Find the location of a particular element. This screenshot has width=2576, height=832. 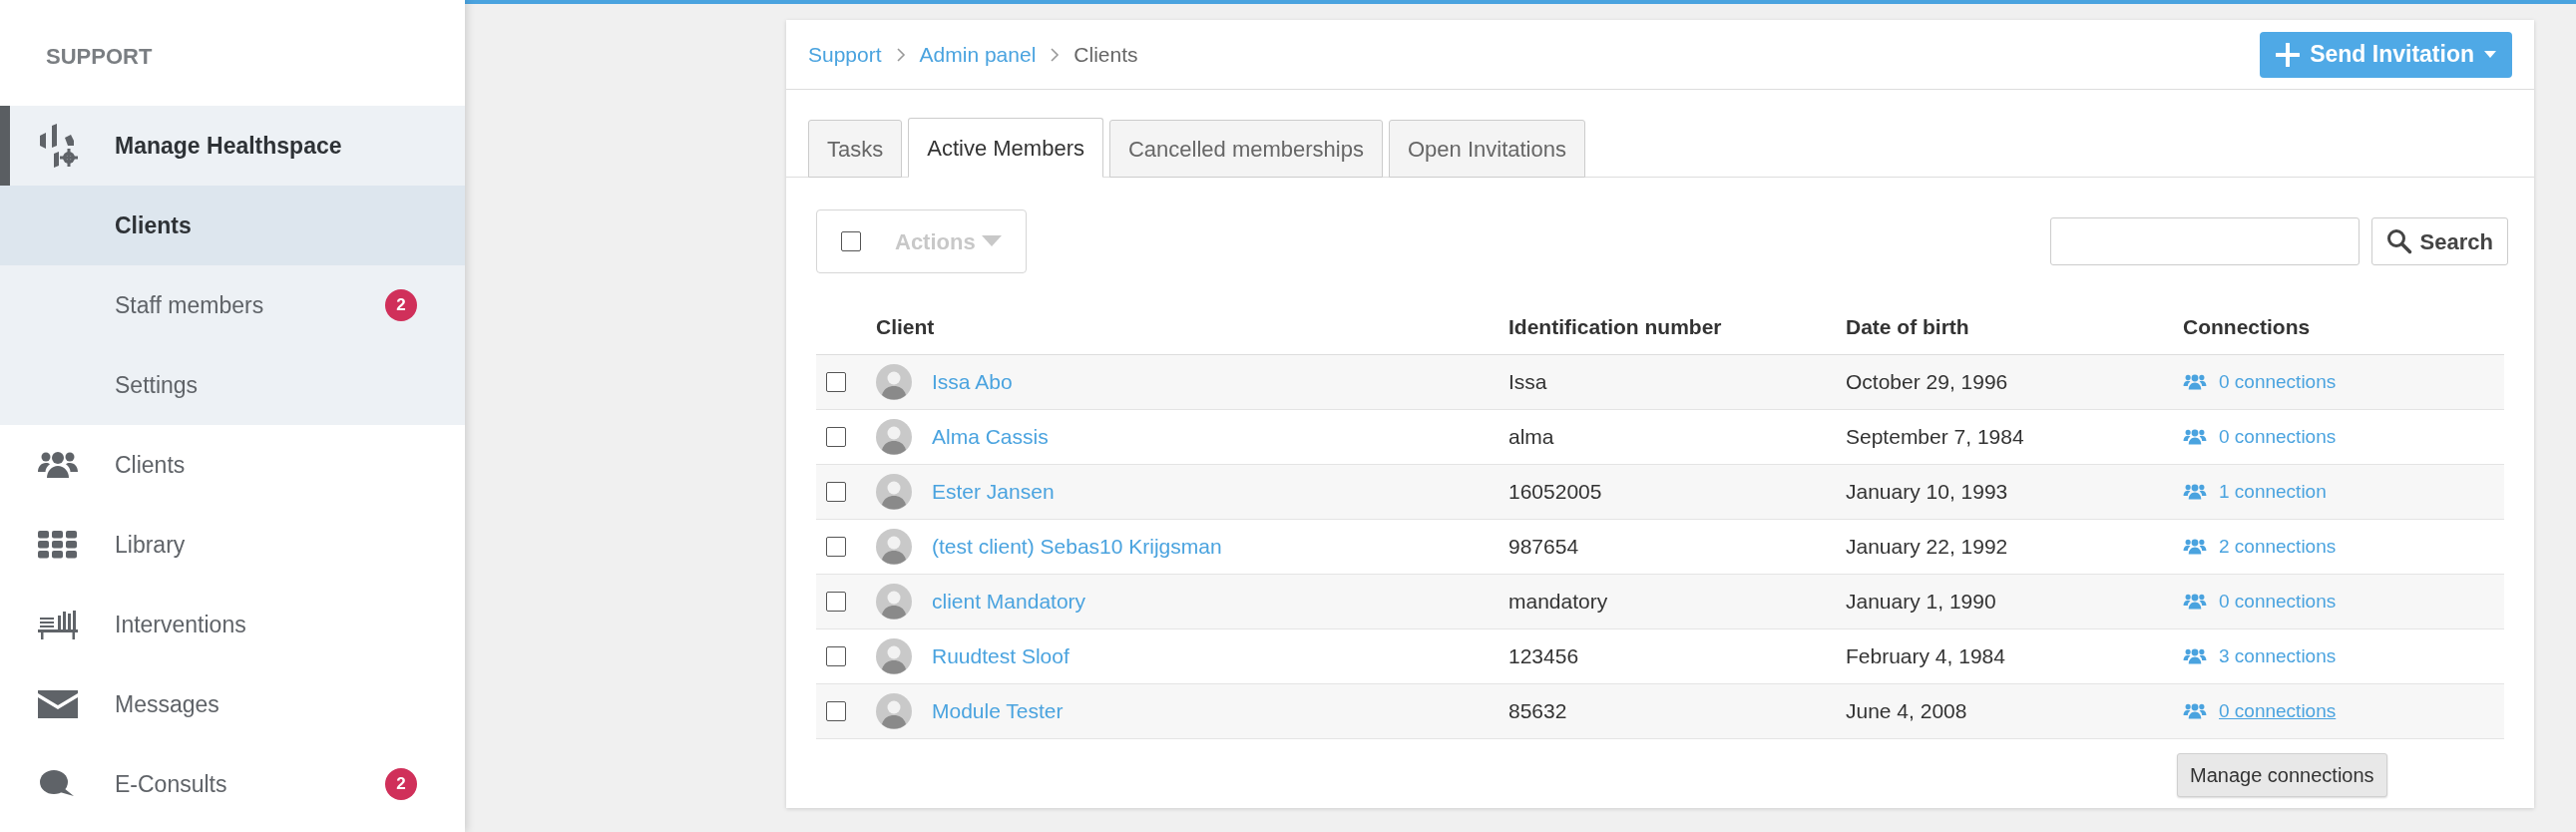

sidebar-item: Clients is located at coordinates (232, 465).